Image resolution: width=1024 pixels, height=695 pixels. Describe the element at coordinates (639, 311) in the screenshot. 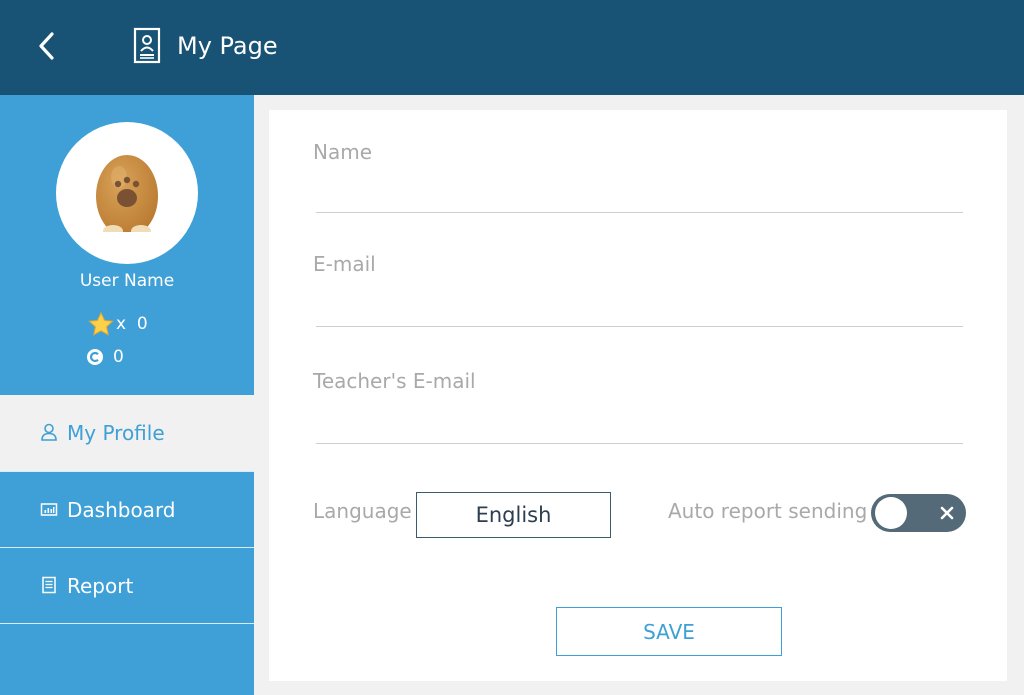

I see `email-field` at that location.